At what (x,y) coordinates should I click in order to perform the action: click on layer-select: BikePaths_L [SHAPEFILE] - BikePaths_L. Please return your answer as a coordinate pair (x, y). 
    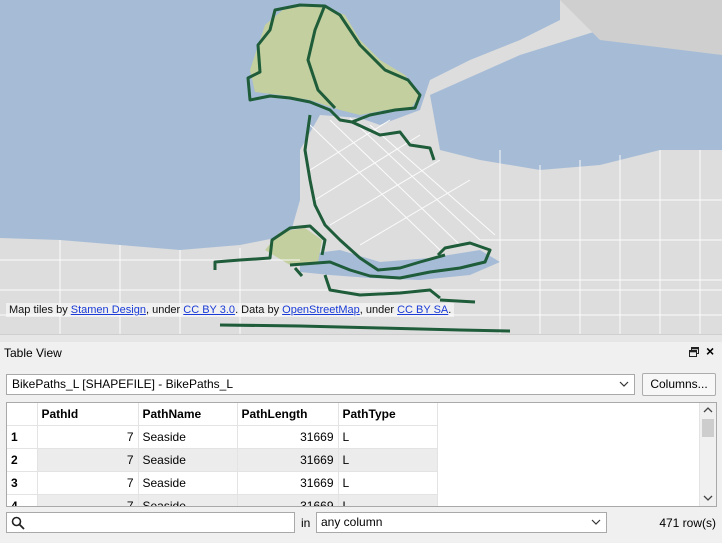
    Looking at the image, I should click on (320, 384).